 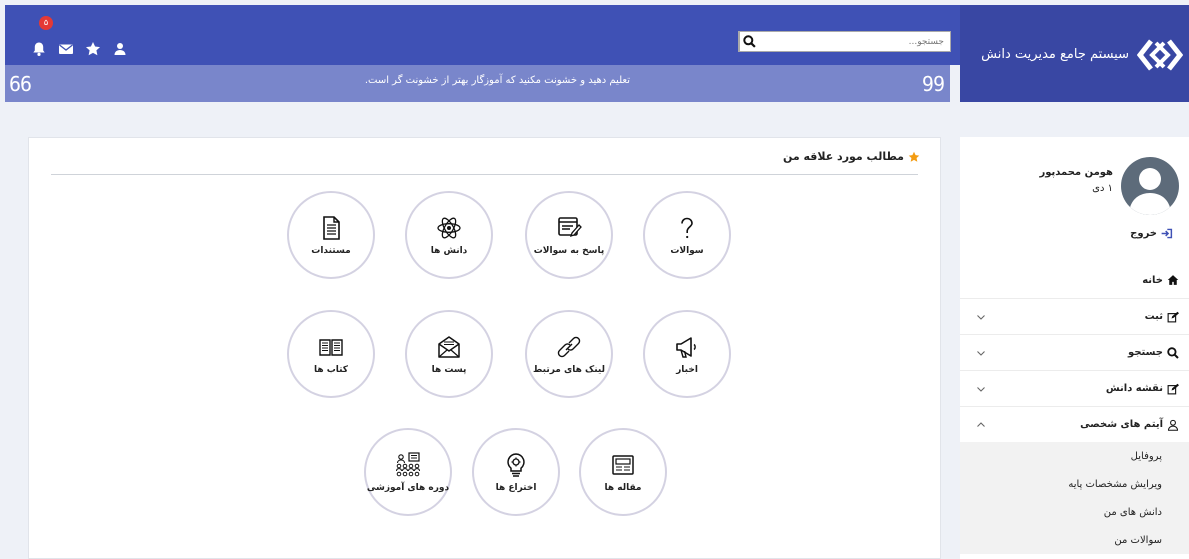 I want to click on quote-close-mark: 99, so click(x=933, y=84).